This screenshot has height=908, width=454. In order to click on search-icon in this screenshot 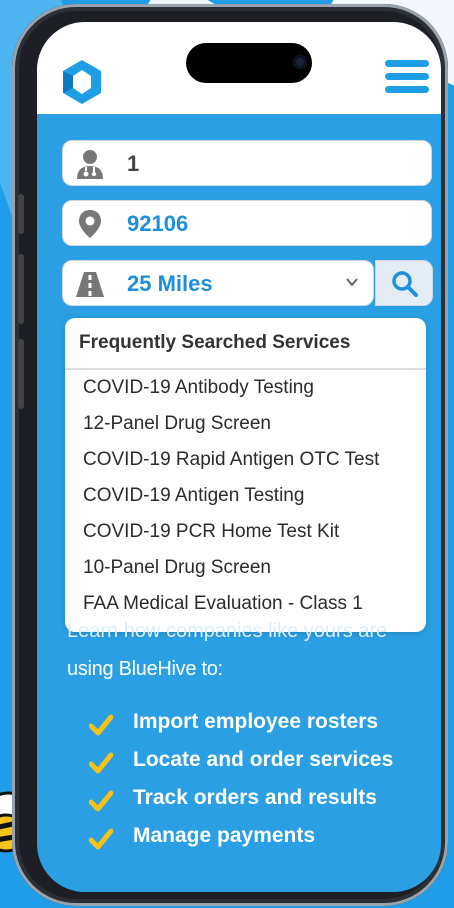, I will do `click(405, 284)`.